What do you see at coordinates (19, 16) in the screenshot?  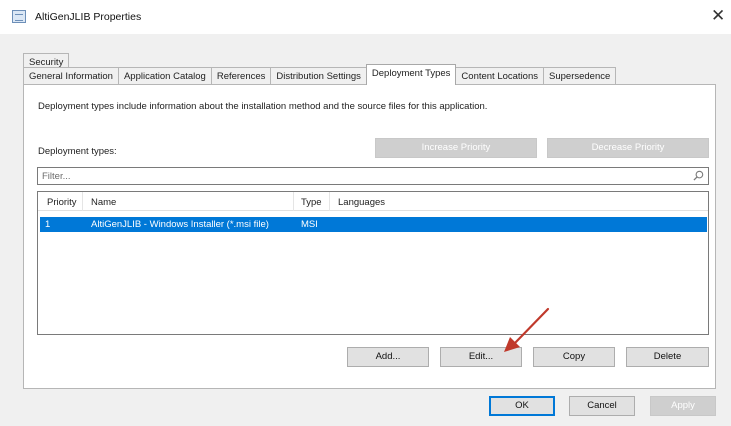 I see `app-icon` at bounding box center [19, 16].